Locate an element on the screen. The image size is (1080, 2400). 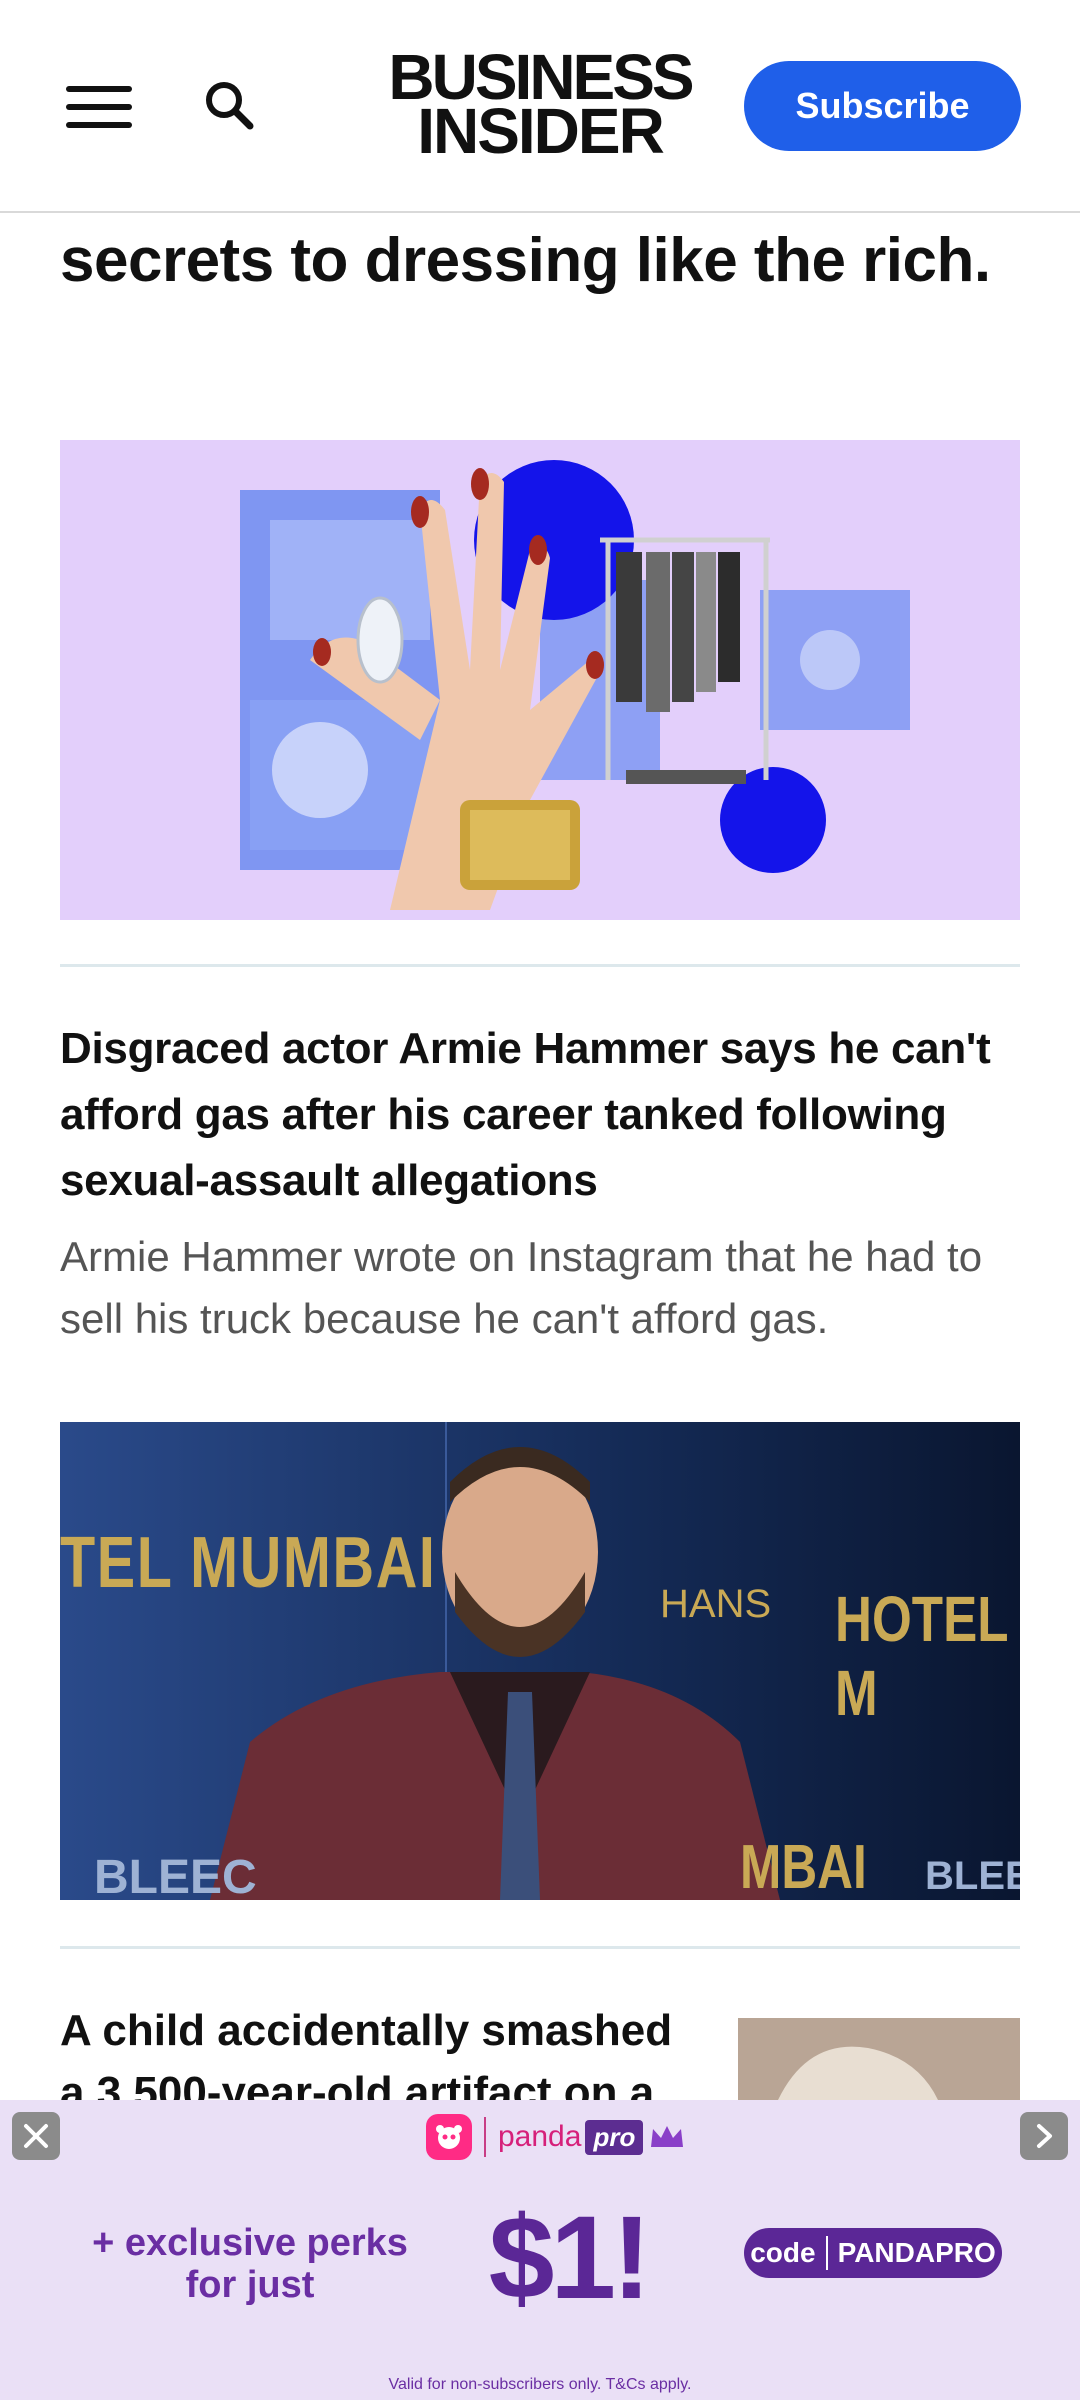
subscribe-button: Subscribe is located at coordinates (882, 106).